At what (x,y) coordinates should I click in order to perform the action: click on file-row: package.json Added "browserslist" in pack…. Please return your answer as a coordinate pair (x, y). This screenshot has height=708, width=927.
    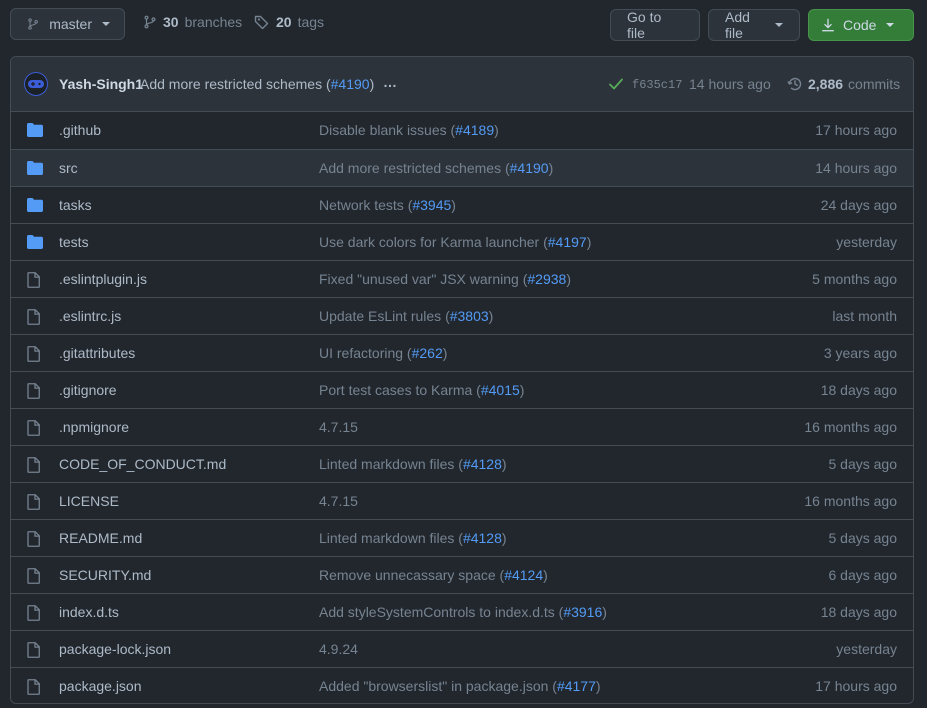
    Looking at the image, I should click on (462, 685).